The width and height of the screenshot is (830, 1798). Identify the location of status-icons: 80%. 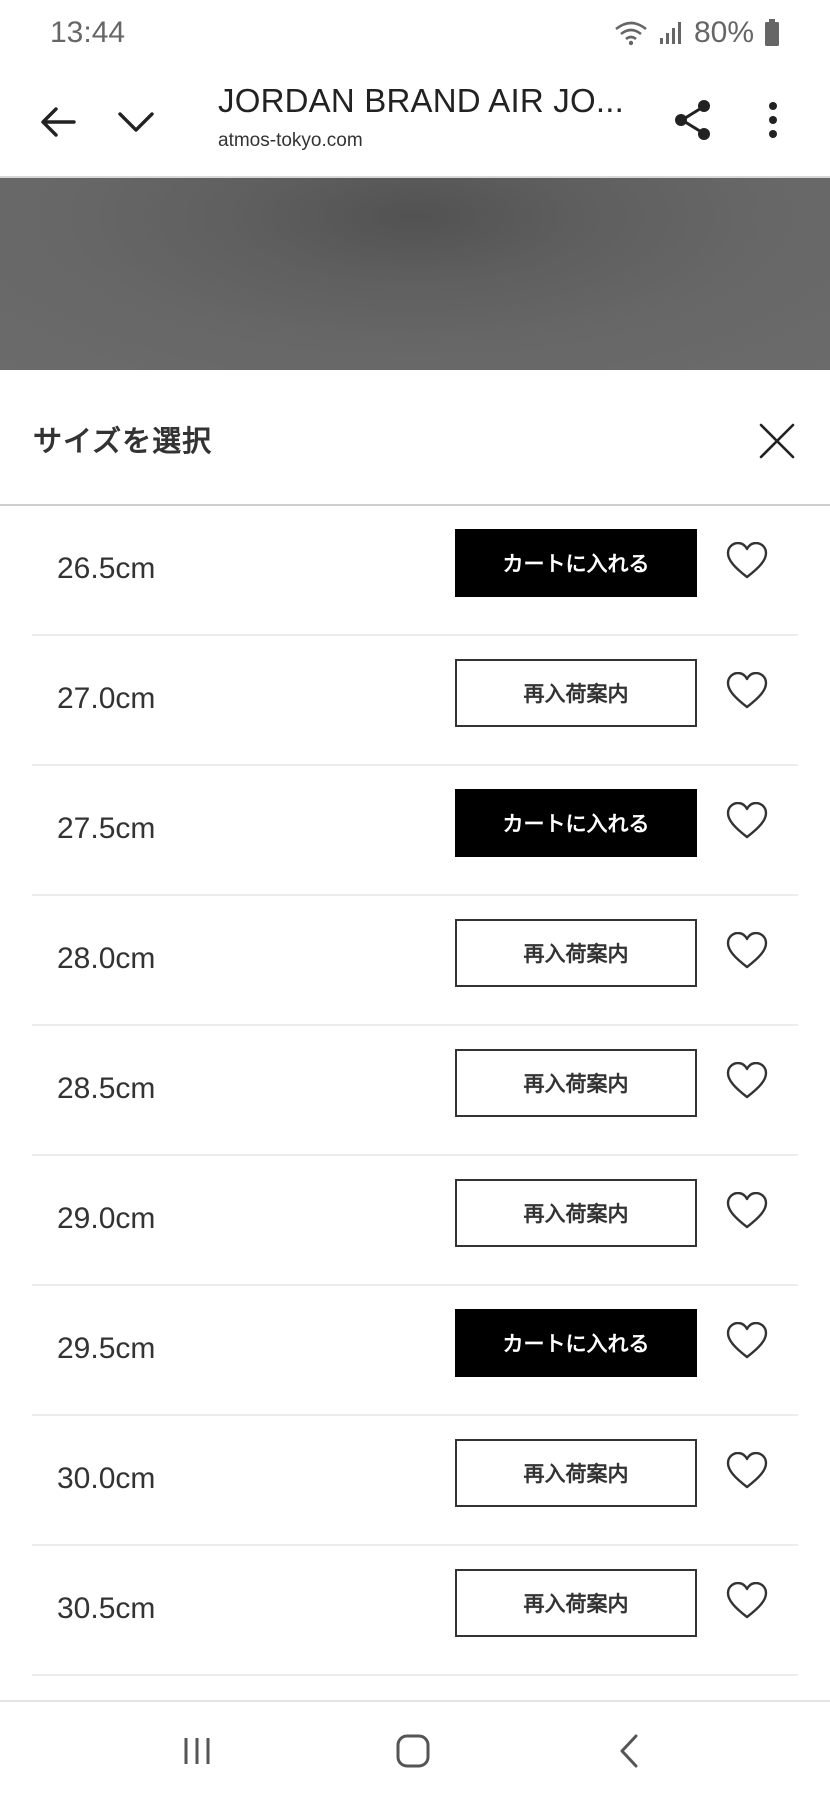
(697, 33).